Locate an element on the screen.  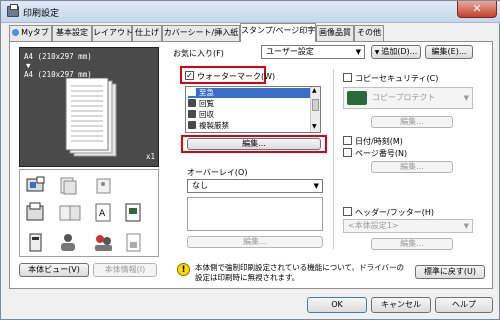
header-footer-checkbox is located at coordinates (347, 211).